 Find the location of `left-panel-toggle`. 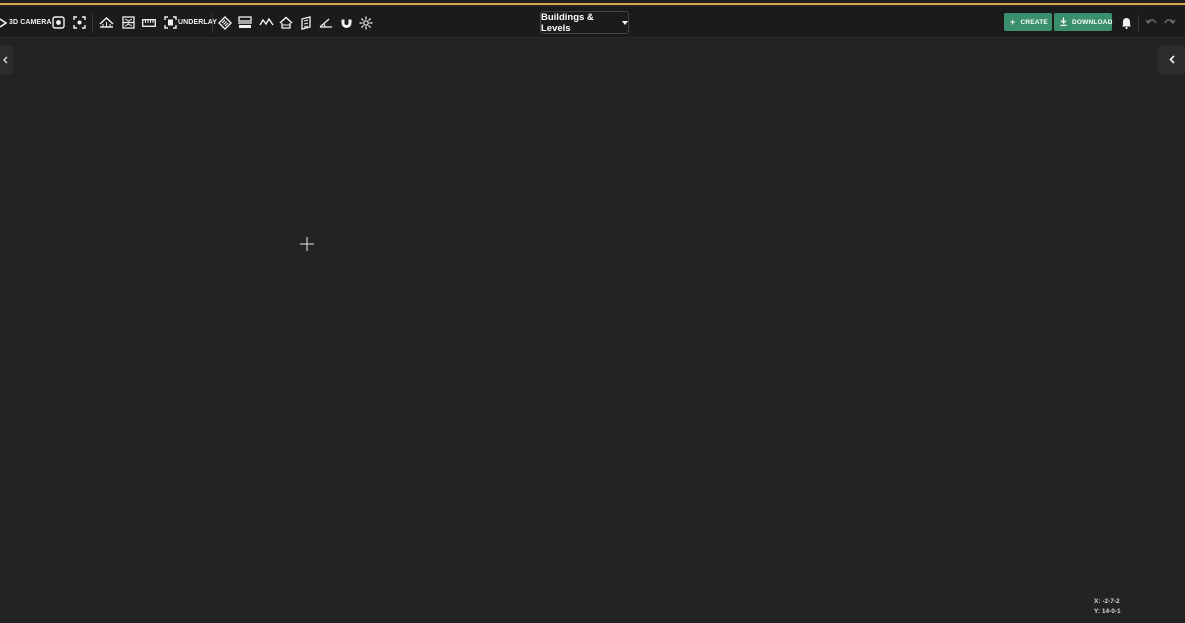

left-panel-toggle is located at coordinates (6, 60).